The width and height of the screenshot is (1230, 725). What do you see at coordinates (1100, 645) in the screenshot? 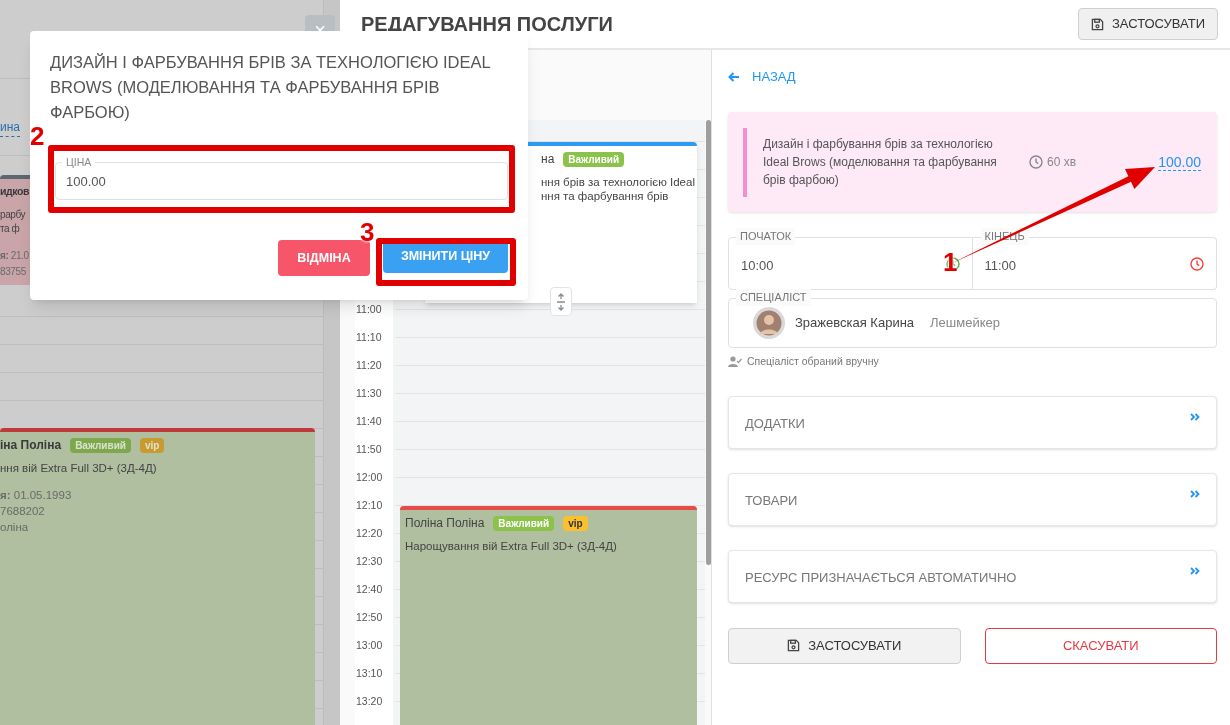
I see `cancel-button: СКАСУВАТИ` at bounding box center [1100, 645].